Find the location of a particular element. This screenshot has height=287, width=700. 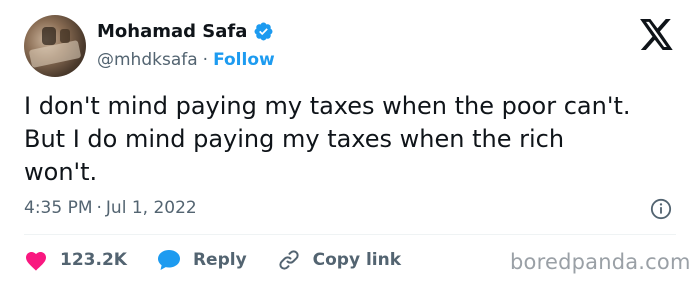

author-handle-row: @mhdksafa · Follow is located at coordinates (186, 60).